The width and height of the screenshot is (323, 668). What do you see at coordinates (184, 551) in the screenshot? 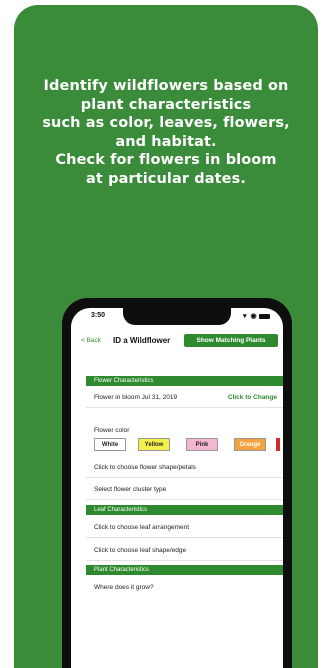
I see `leaf-shape-row: Click to choose leaf shape/edge` at bounding box center [184, 551].